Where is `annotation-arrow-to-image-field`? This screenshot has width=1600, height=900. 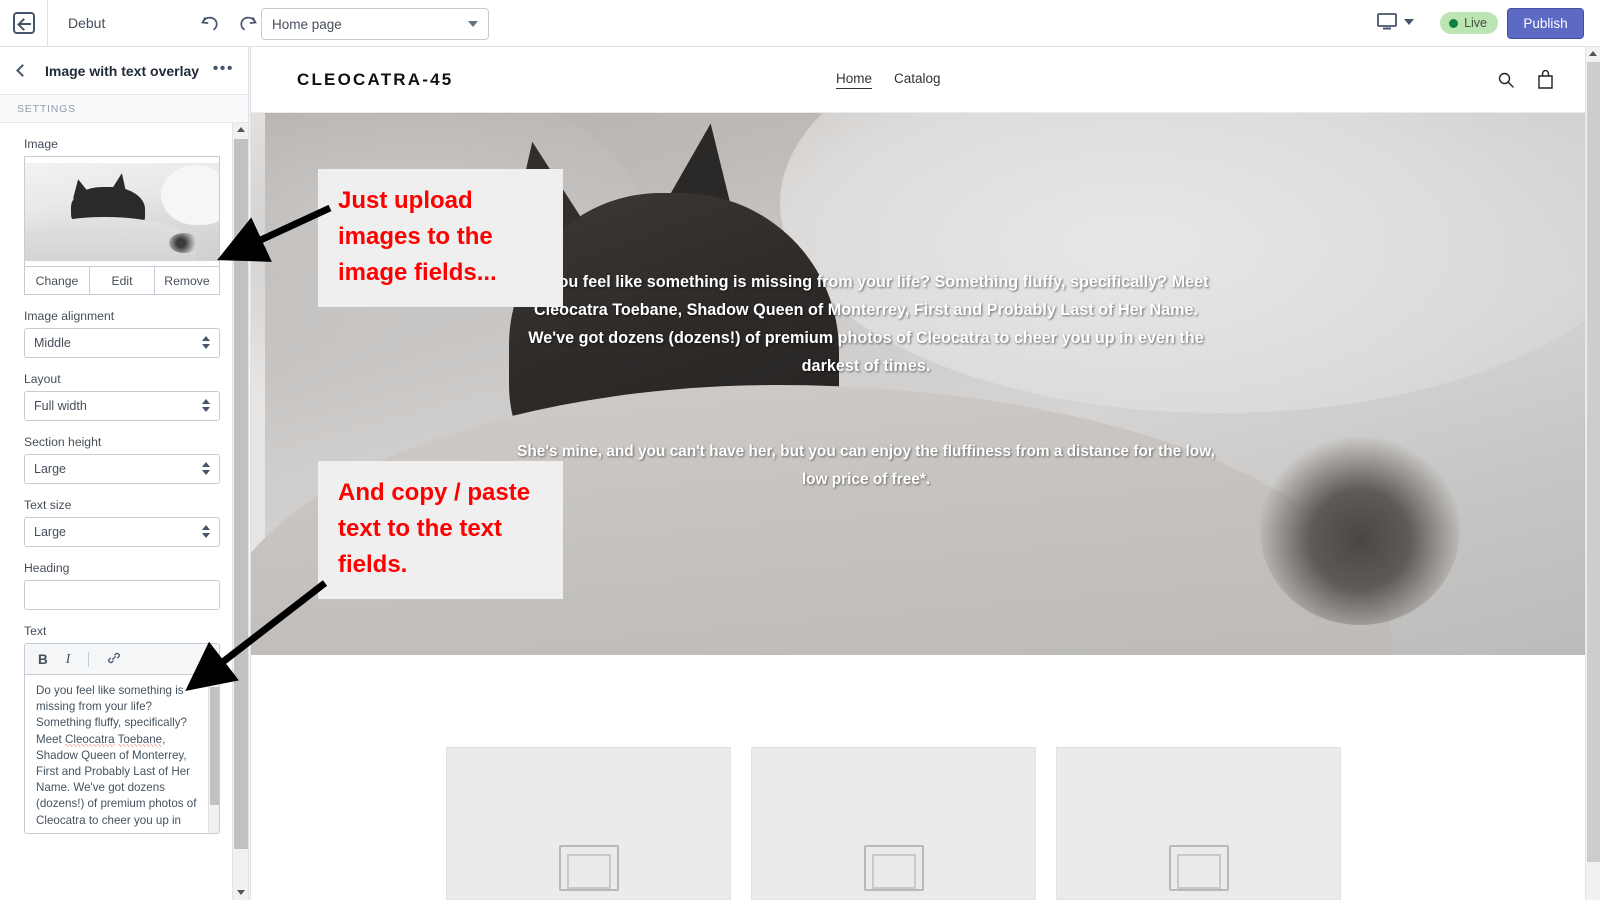
annotation-arrow-to-image-field is located at coordinates (274, 233).